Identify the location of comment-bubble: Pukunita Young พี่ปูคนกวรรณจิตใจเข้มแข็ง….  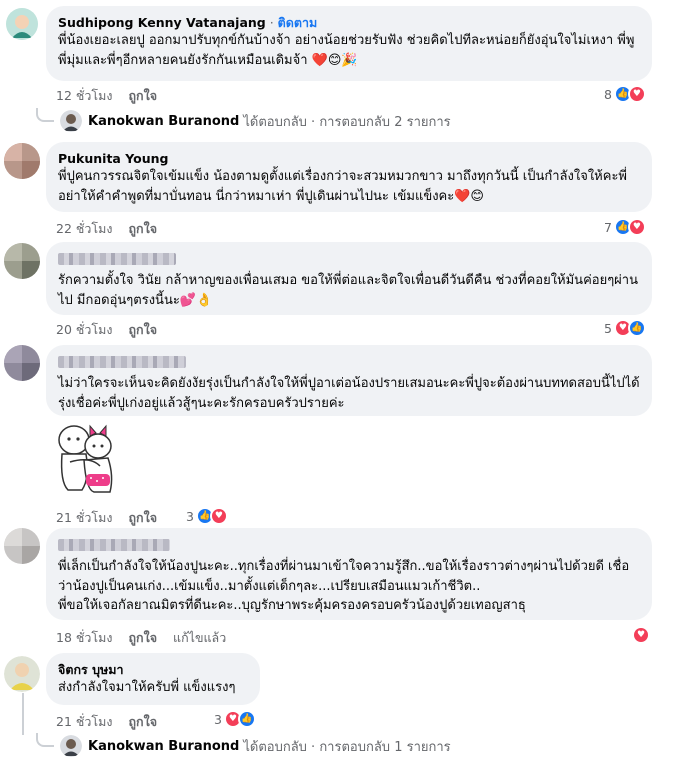
(349, 177).